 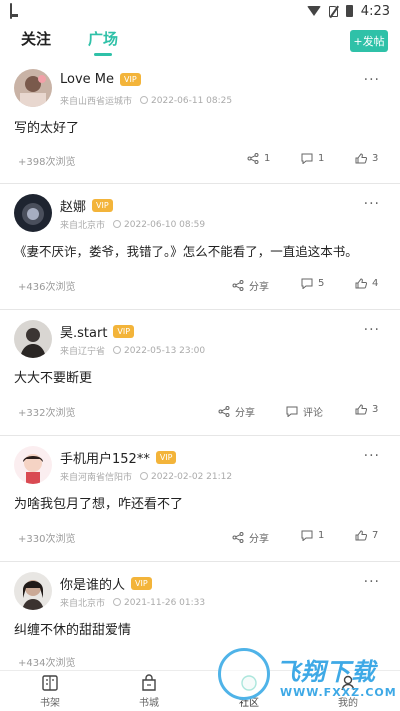 I want to click on view-count: +434次浏览, so click(x=47, y=663).